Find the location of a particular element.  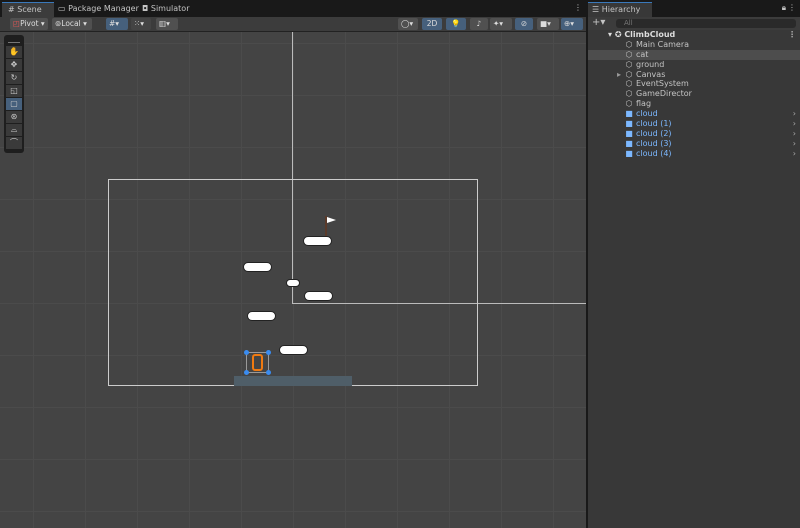

simulator-icon: ◘ is located at coordinates (145, 8).